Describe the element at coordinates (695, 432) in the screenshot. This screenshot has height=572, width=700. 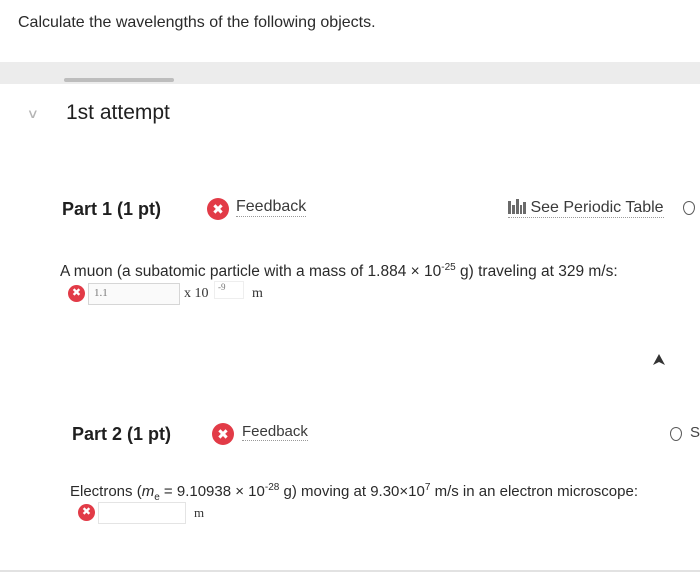
I see `part2-hint-label: S` at that location.